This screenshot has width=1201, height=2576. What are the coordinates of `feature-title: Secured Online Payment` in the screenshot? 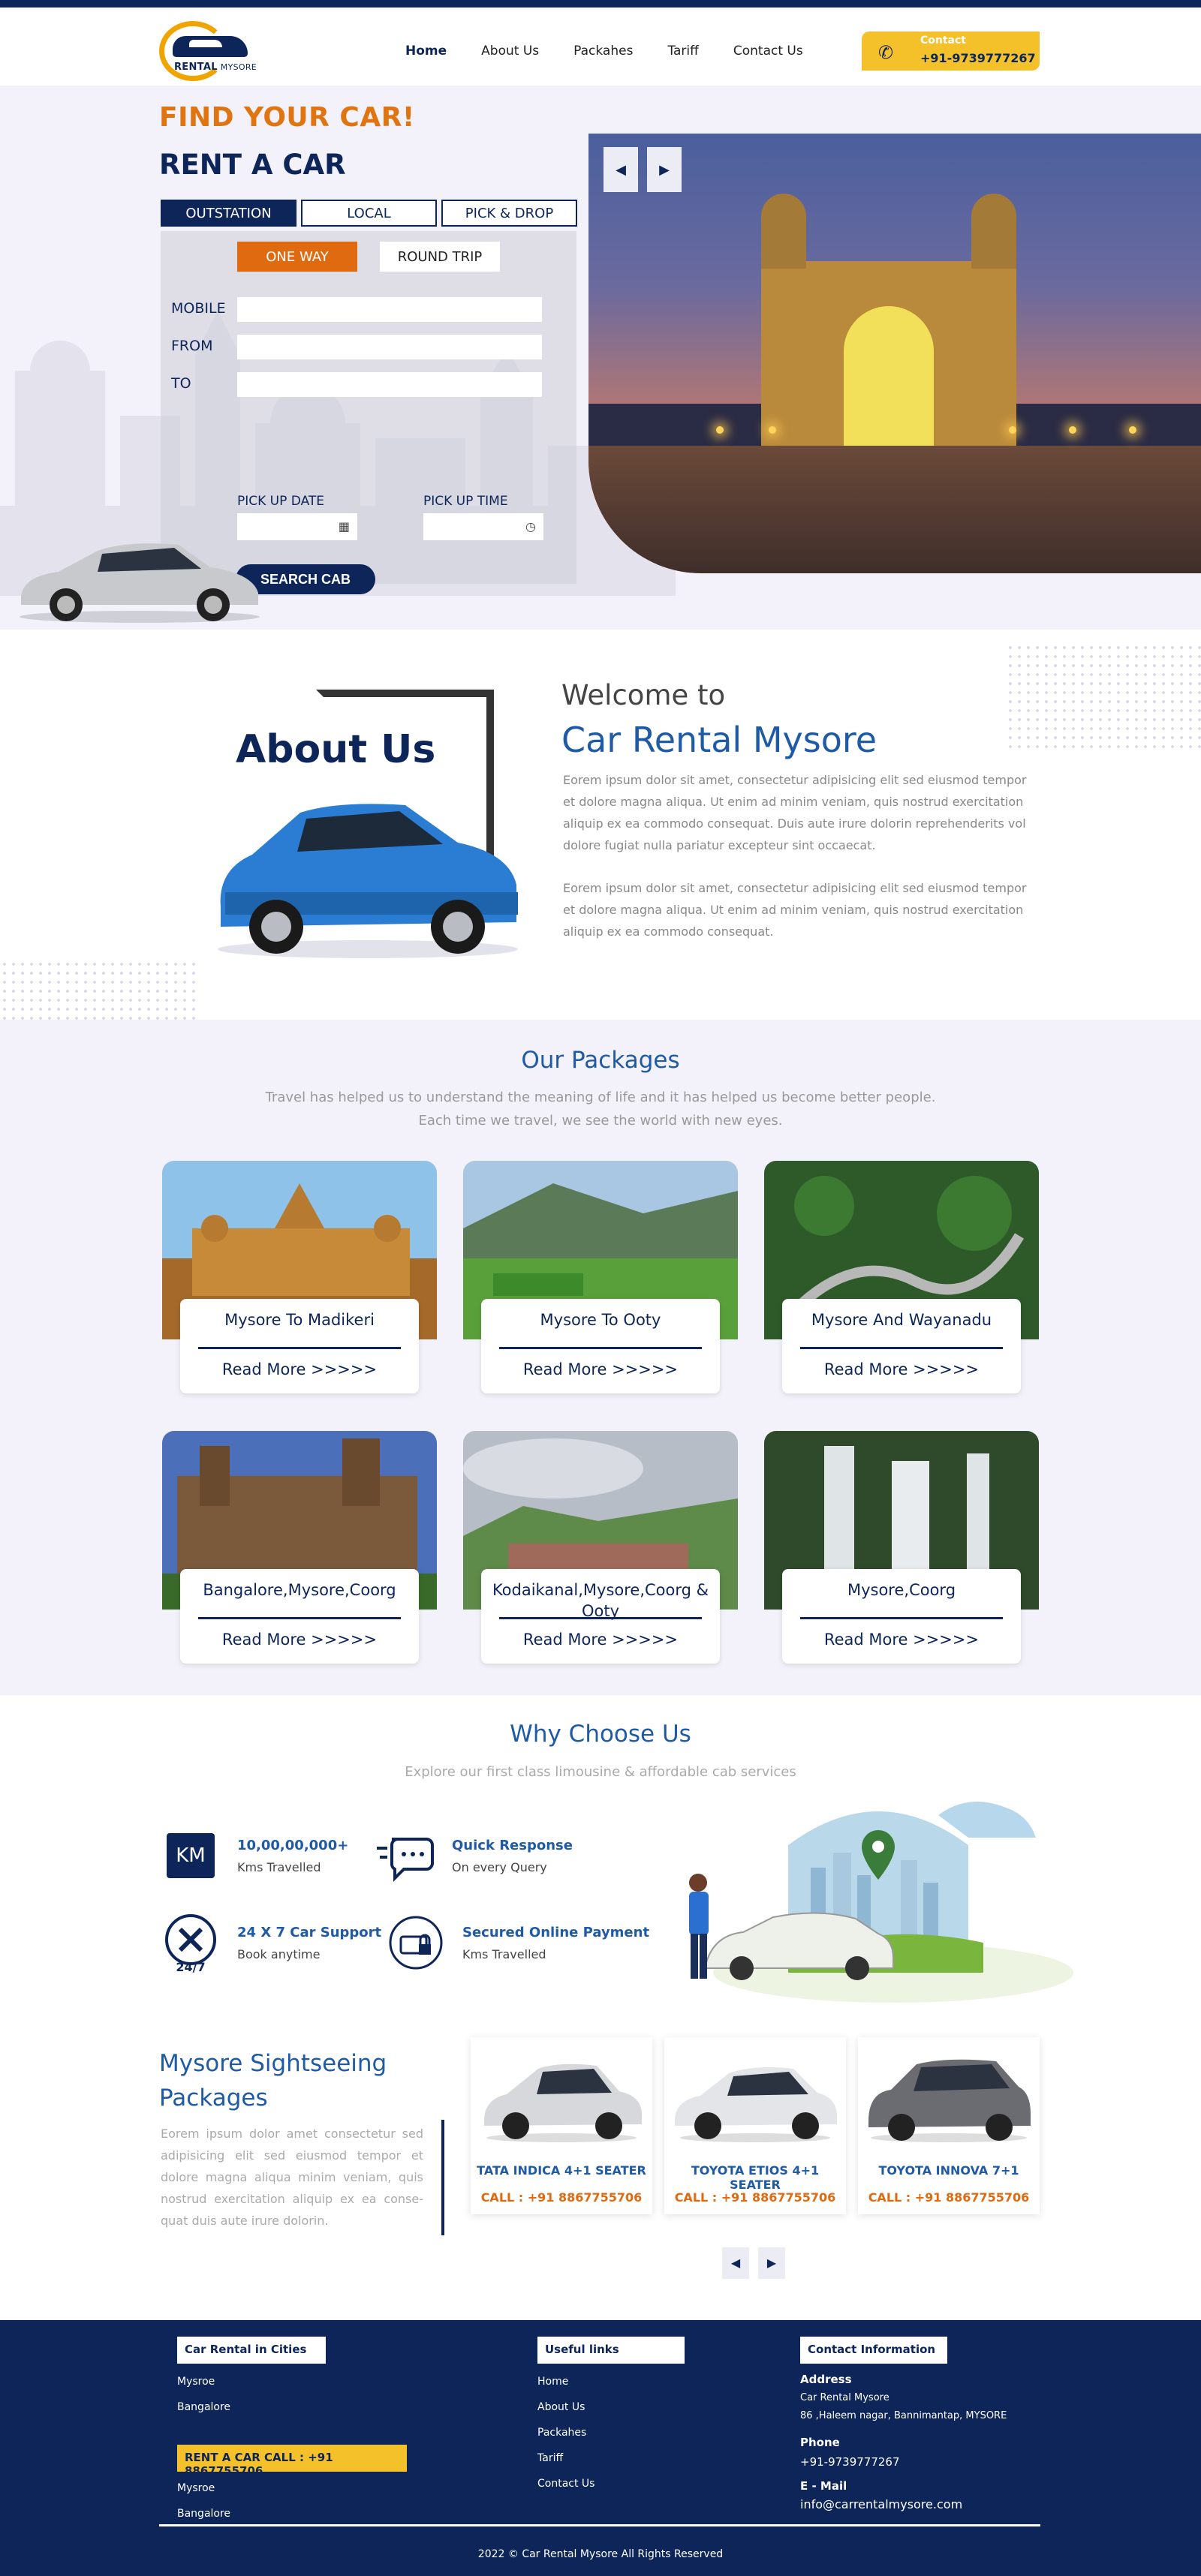 It's located at (556, 1932).